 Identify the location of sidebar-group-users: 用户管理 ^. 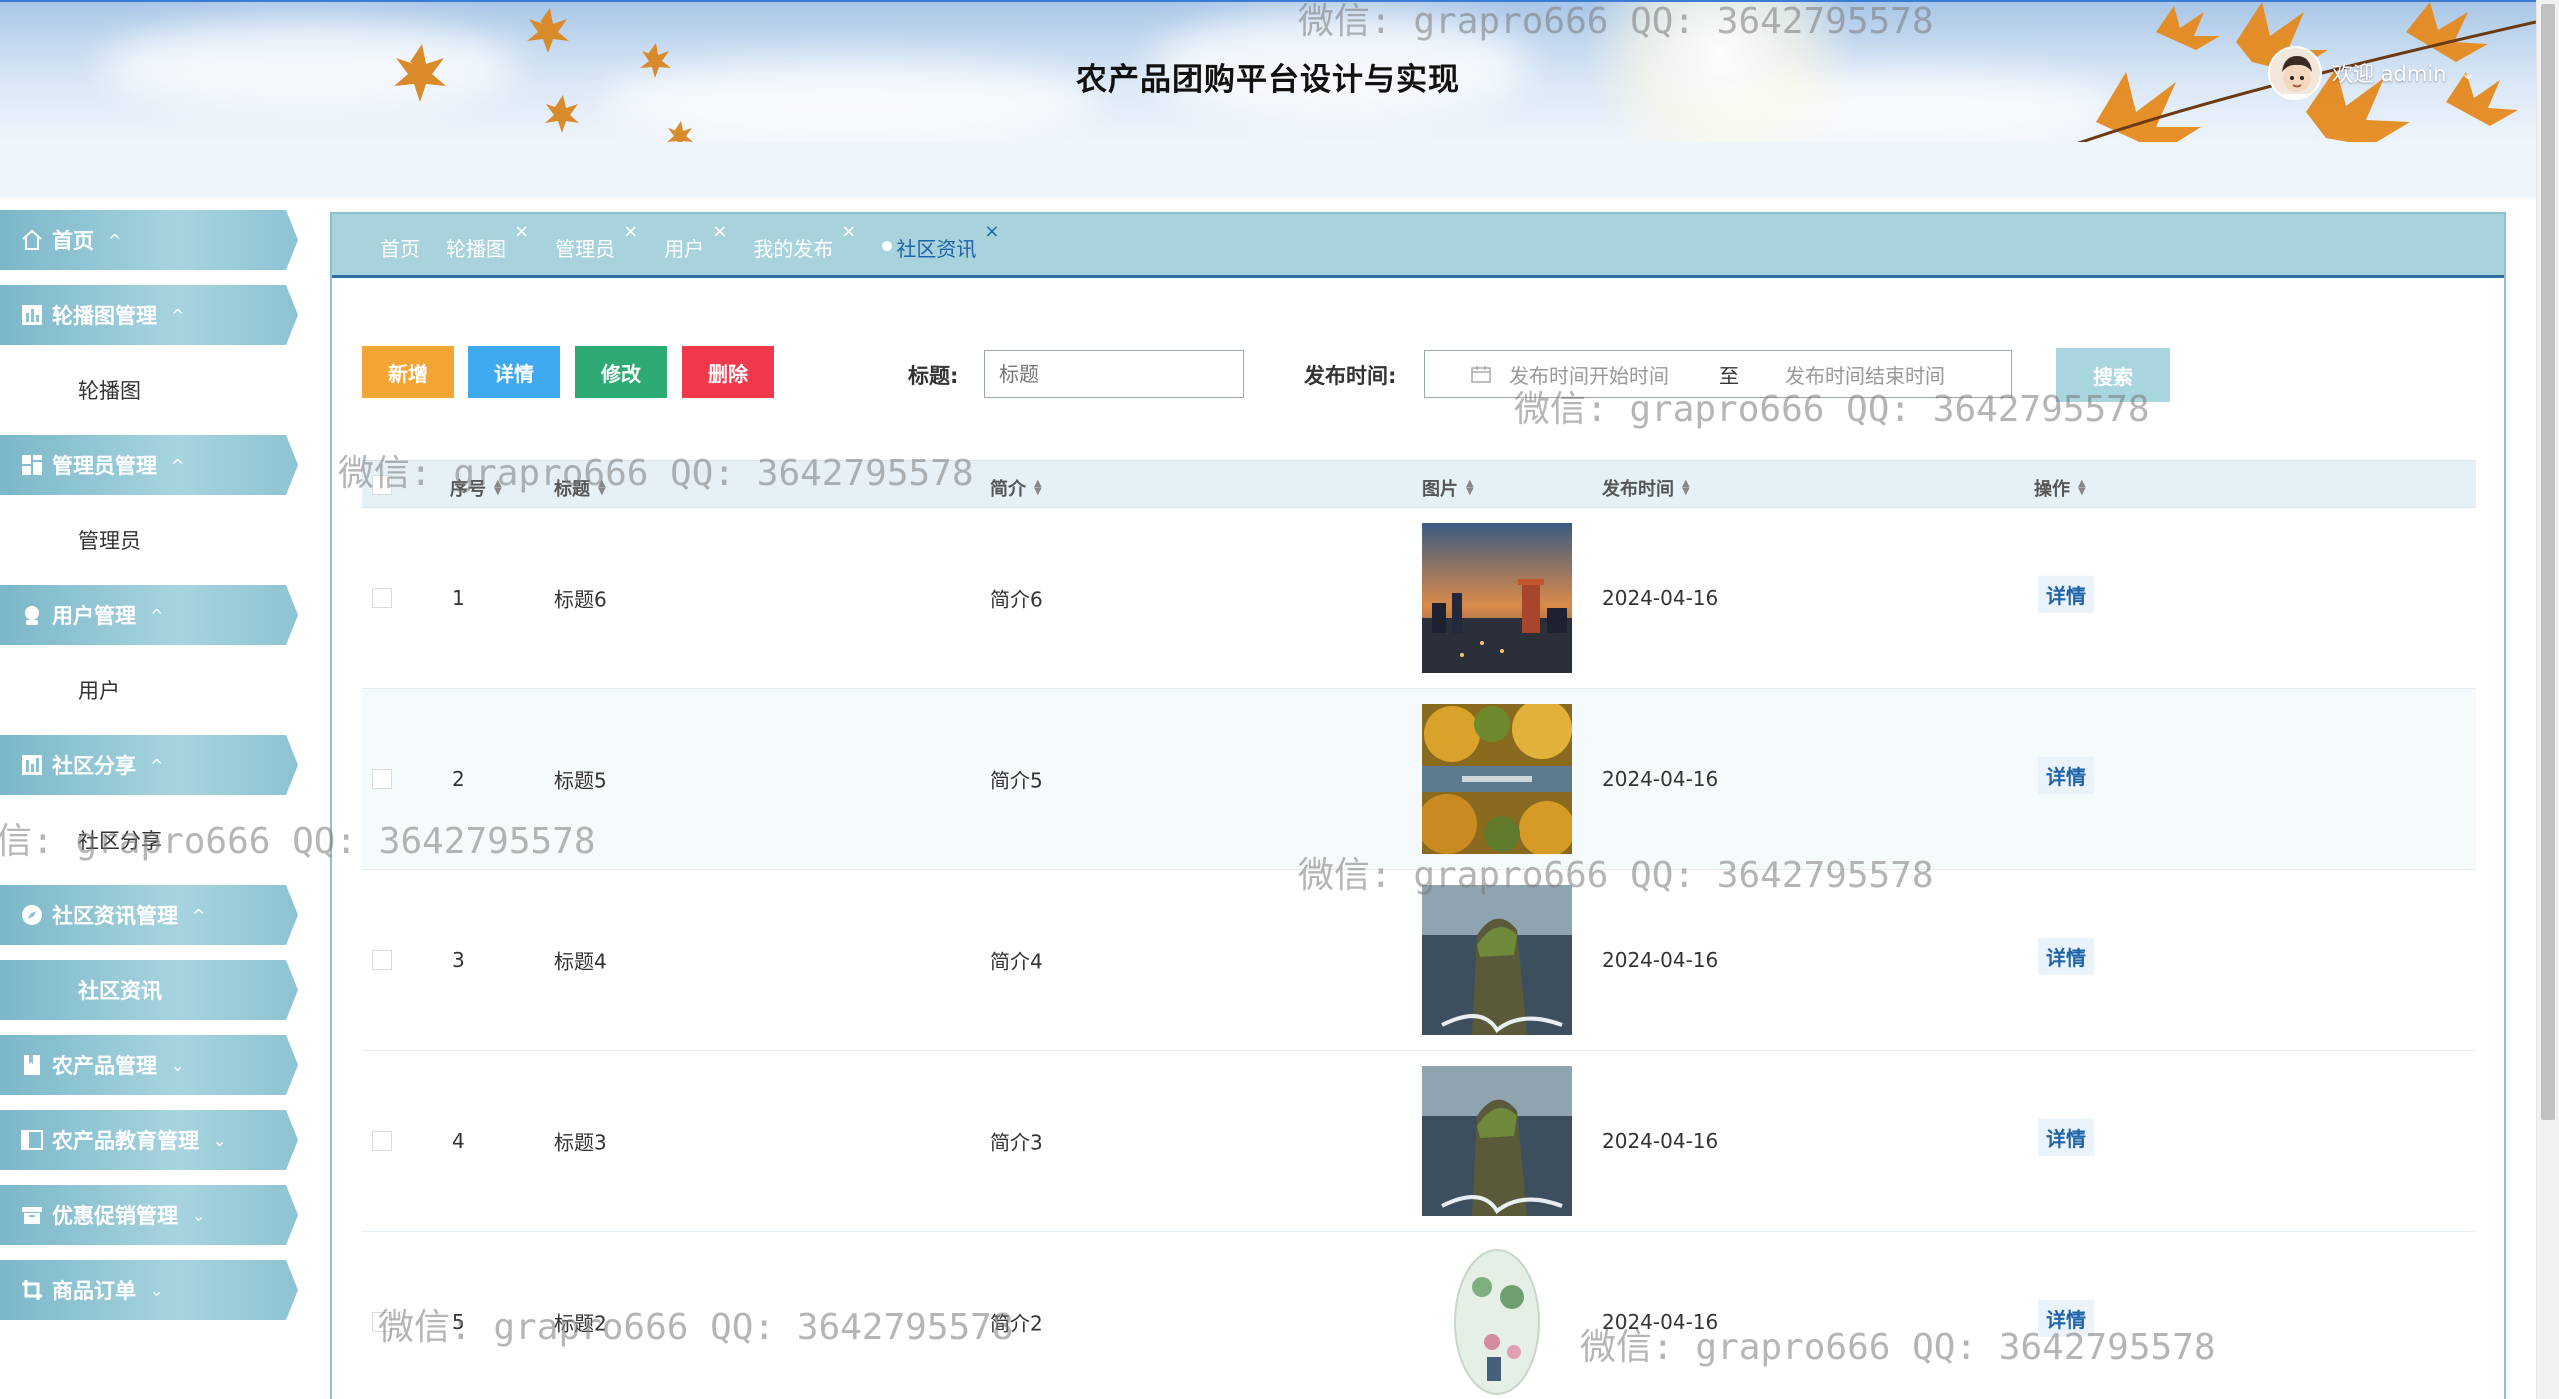
(149, 615).